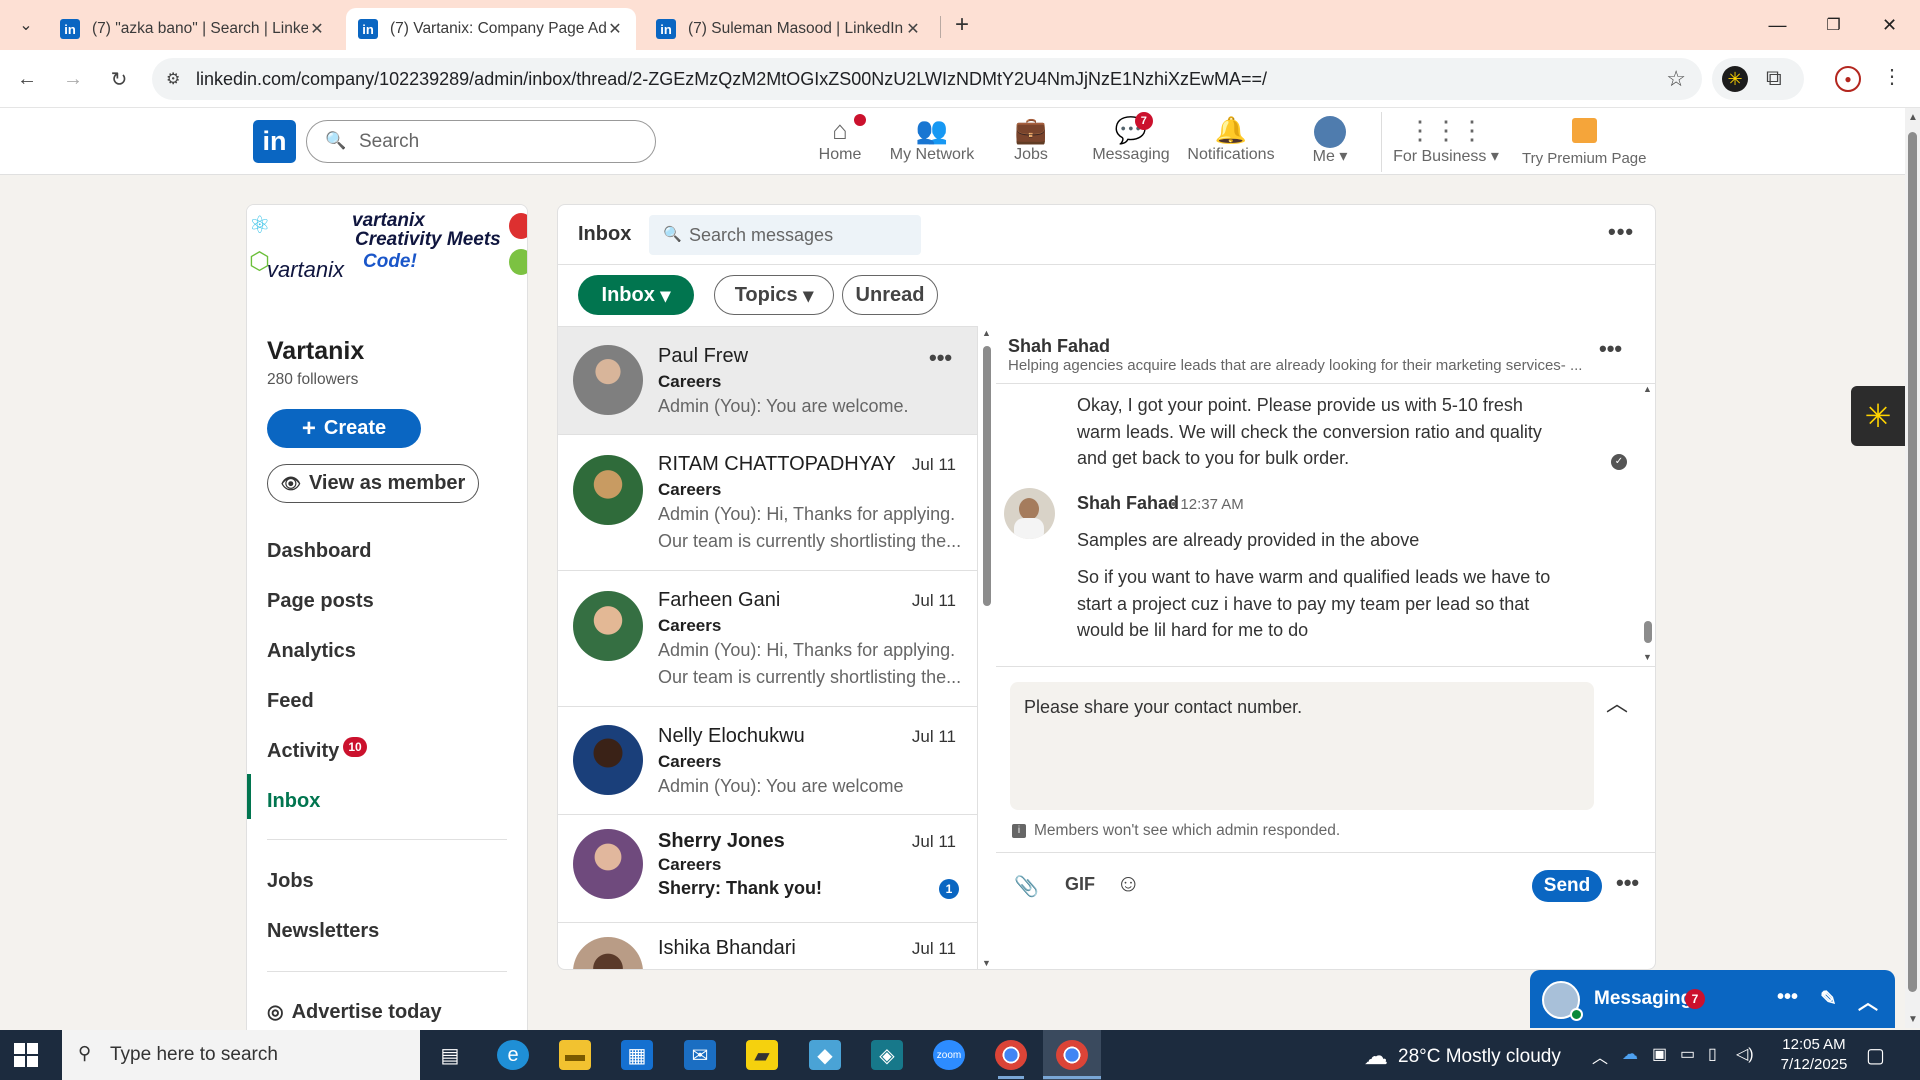 This screenshot has width=1920, height=1080. What do you see at coordinates (949, 1055) in the screenshot?
I see `zoom-icon: zoom` at bounding box center [949, 1055].